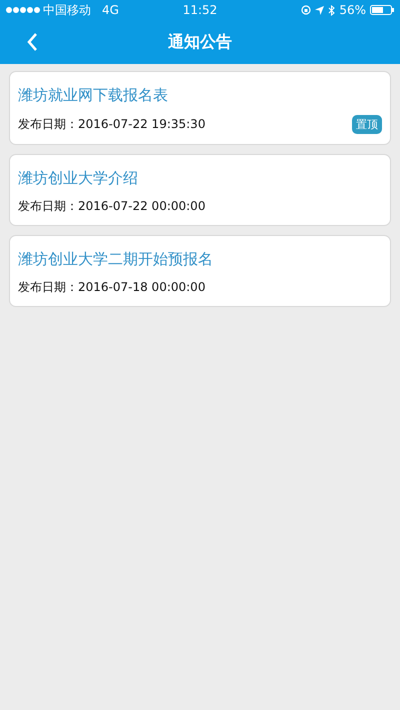  What do you see at coordinates (112, 124) in the screenshot?
I see `publish-date: 发布日期：2016-07-22 19:35:30` at bounding box center [112, 124].